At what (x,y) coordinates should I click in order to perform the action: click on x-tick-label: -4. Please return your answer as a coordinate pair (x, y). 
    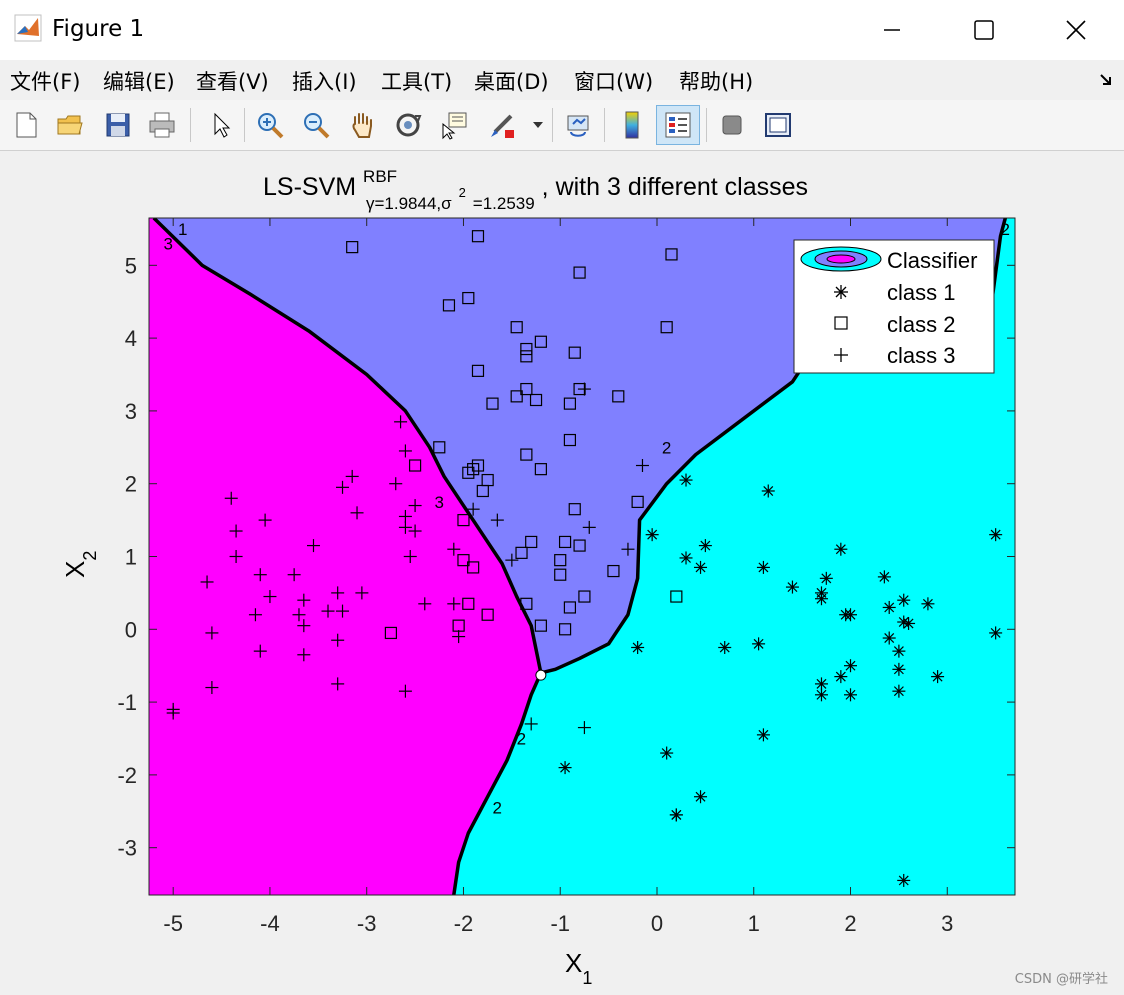
    Looking at the image, I should click on (270, 923).